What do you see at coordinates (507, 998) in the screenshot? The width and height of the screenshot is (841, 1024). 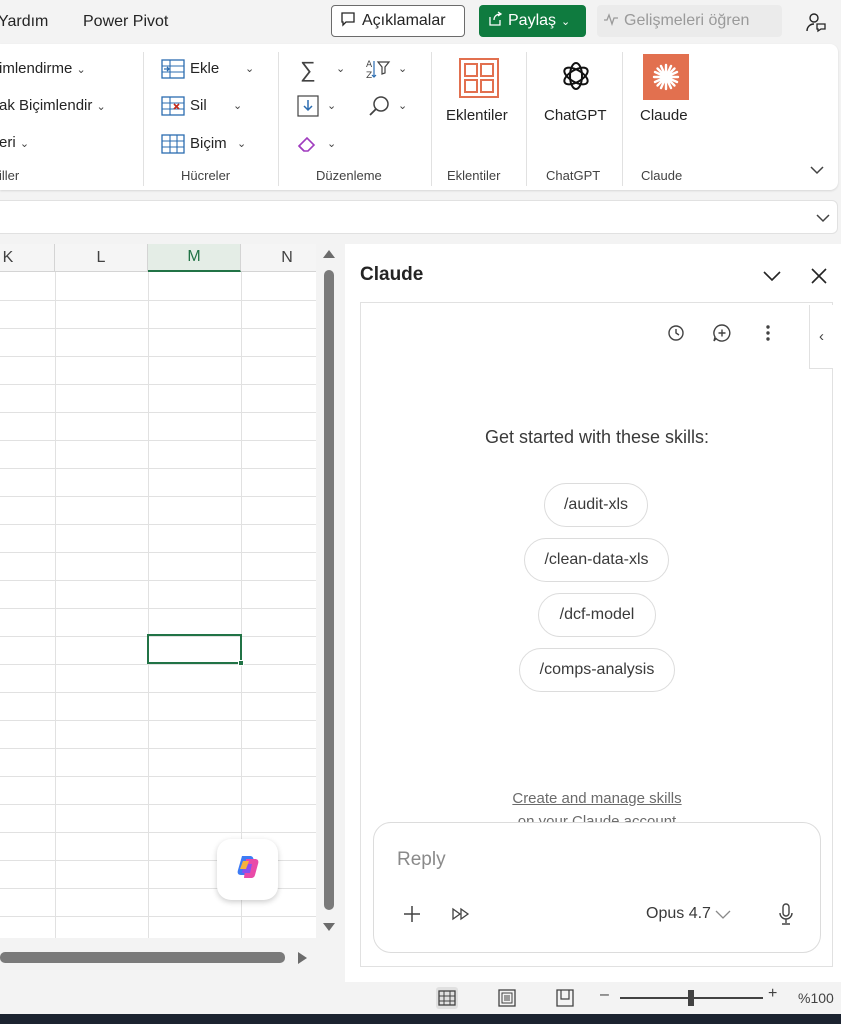 I see `page-layout-view-icon` at bounding box center [507, 998].